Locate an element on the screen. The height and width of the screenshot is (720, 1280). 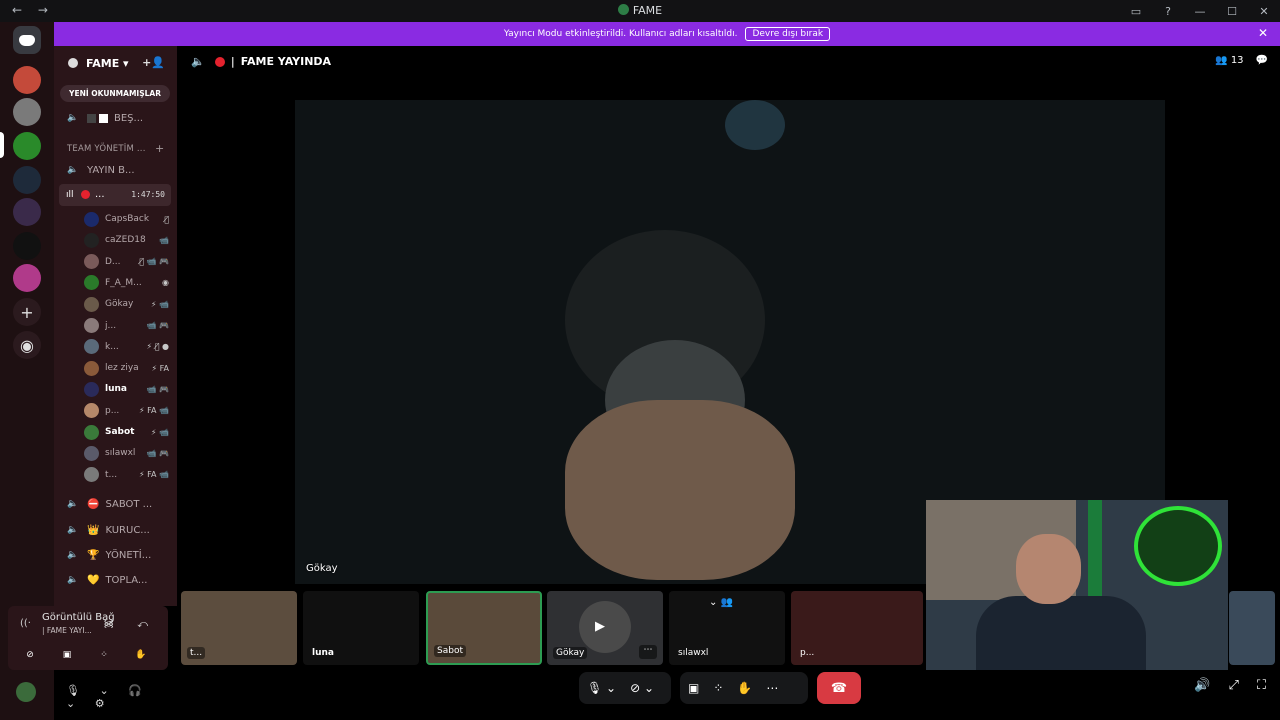
voice-member: D... 🎙̸ 📹 🎮 is located at coordinates (126, 262).